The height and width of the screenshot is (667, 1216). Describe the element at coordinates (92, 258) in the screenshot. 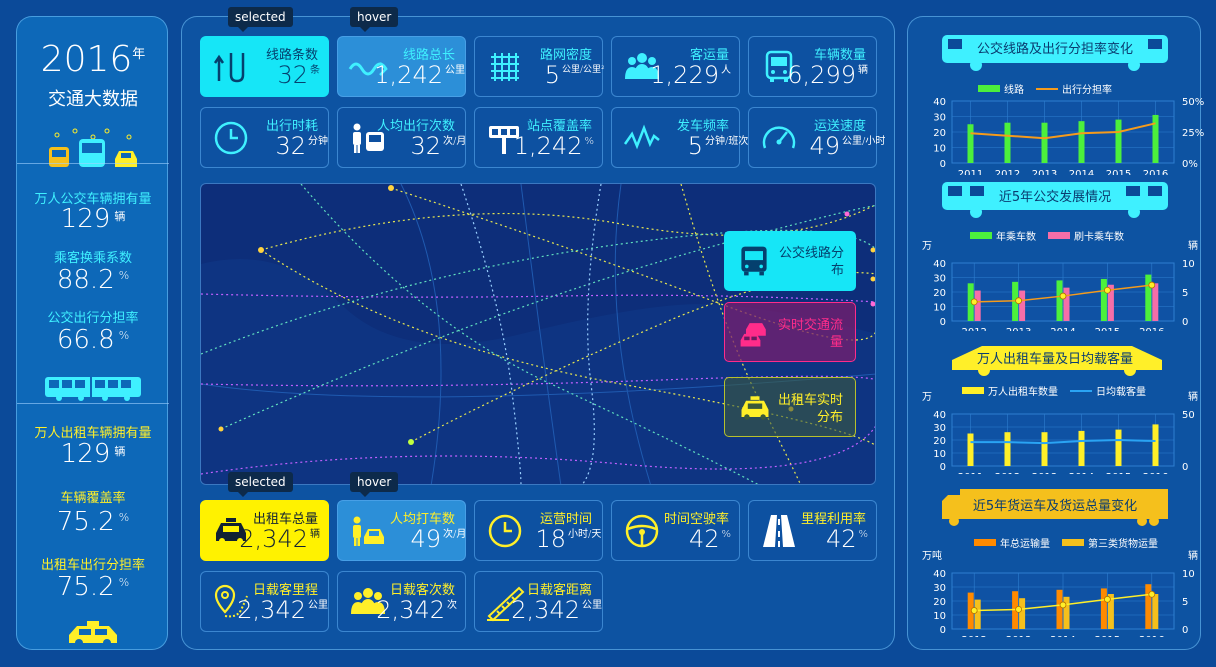

I see `transfer-coefficient-label: 乘客换乘系数` at that location.